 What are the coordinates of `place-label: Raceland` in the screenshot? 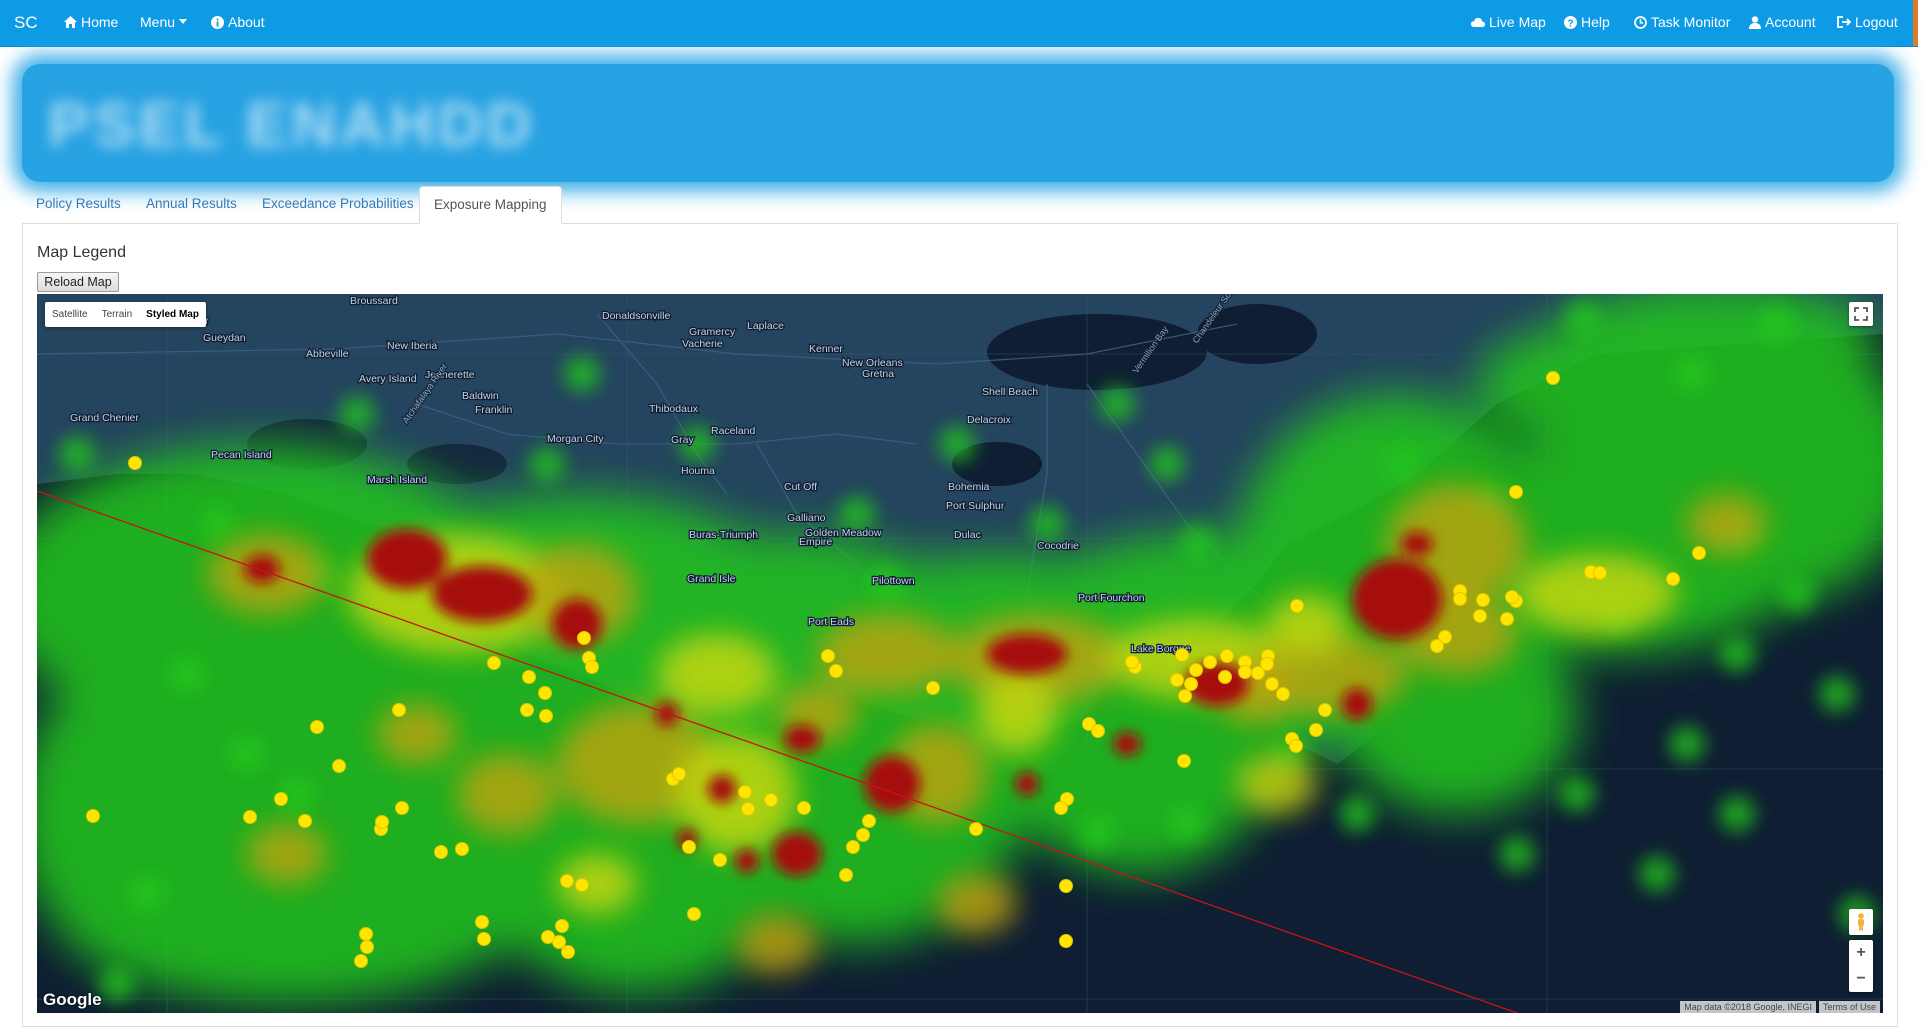 It's located at (733, 431).